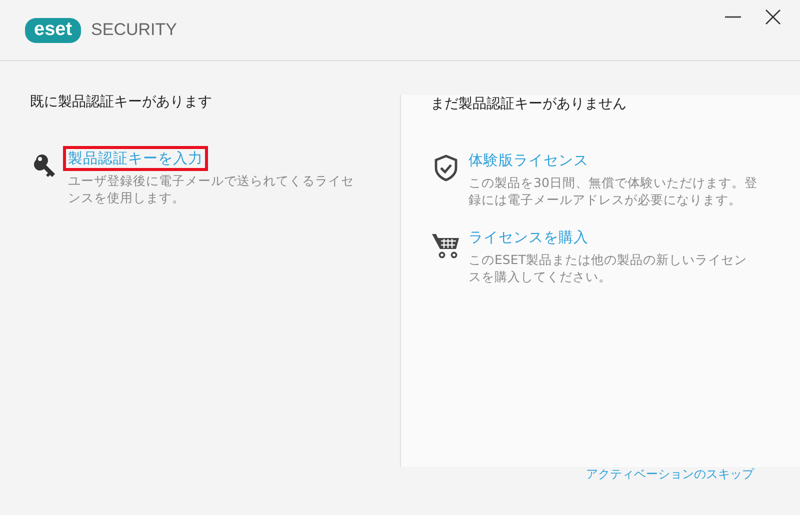  What do you see at coordinates (121, 102) in the screenshot?
I see `section-heading: 既に製品認証キーがあります` at bounding box center [121, 102].